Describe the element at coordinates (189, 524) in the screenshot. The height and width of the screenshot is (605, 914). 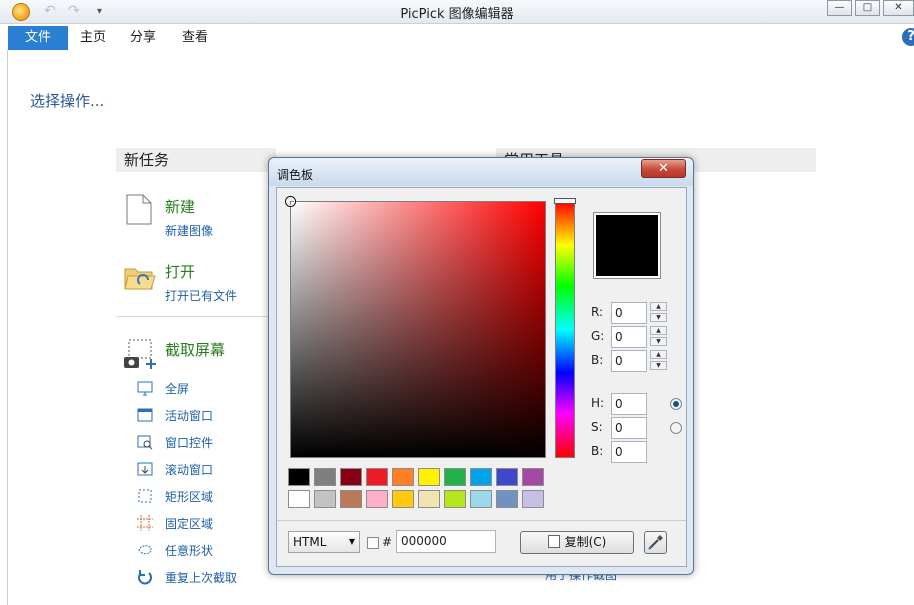
I see `capture-item-label: 固定区域` at that location.